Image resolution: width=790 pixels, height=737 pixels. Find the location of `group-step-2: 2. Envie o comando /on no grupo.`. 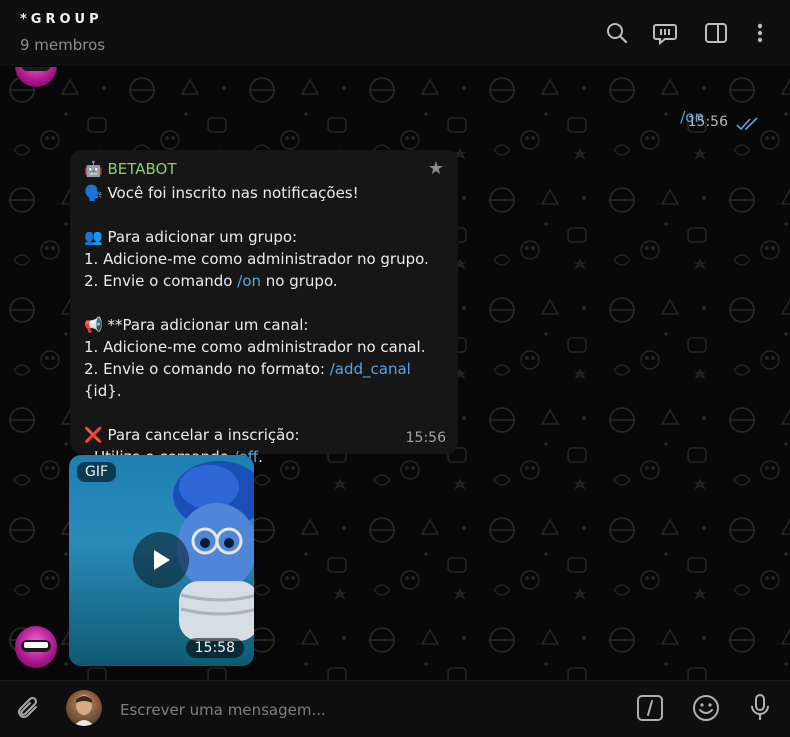

group-step-2: 2. Envie o comando /on no grupo. is located at coordinates (211, 281).